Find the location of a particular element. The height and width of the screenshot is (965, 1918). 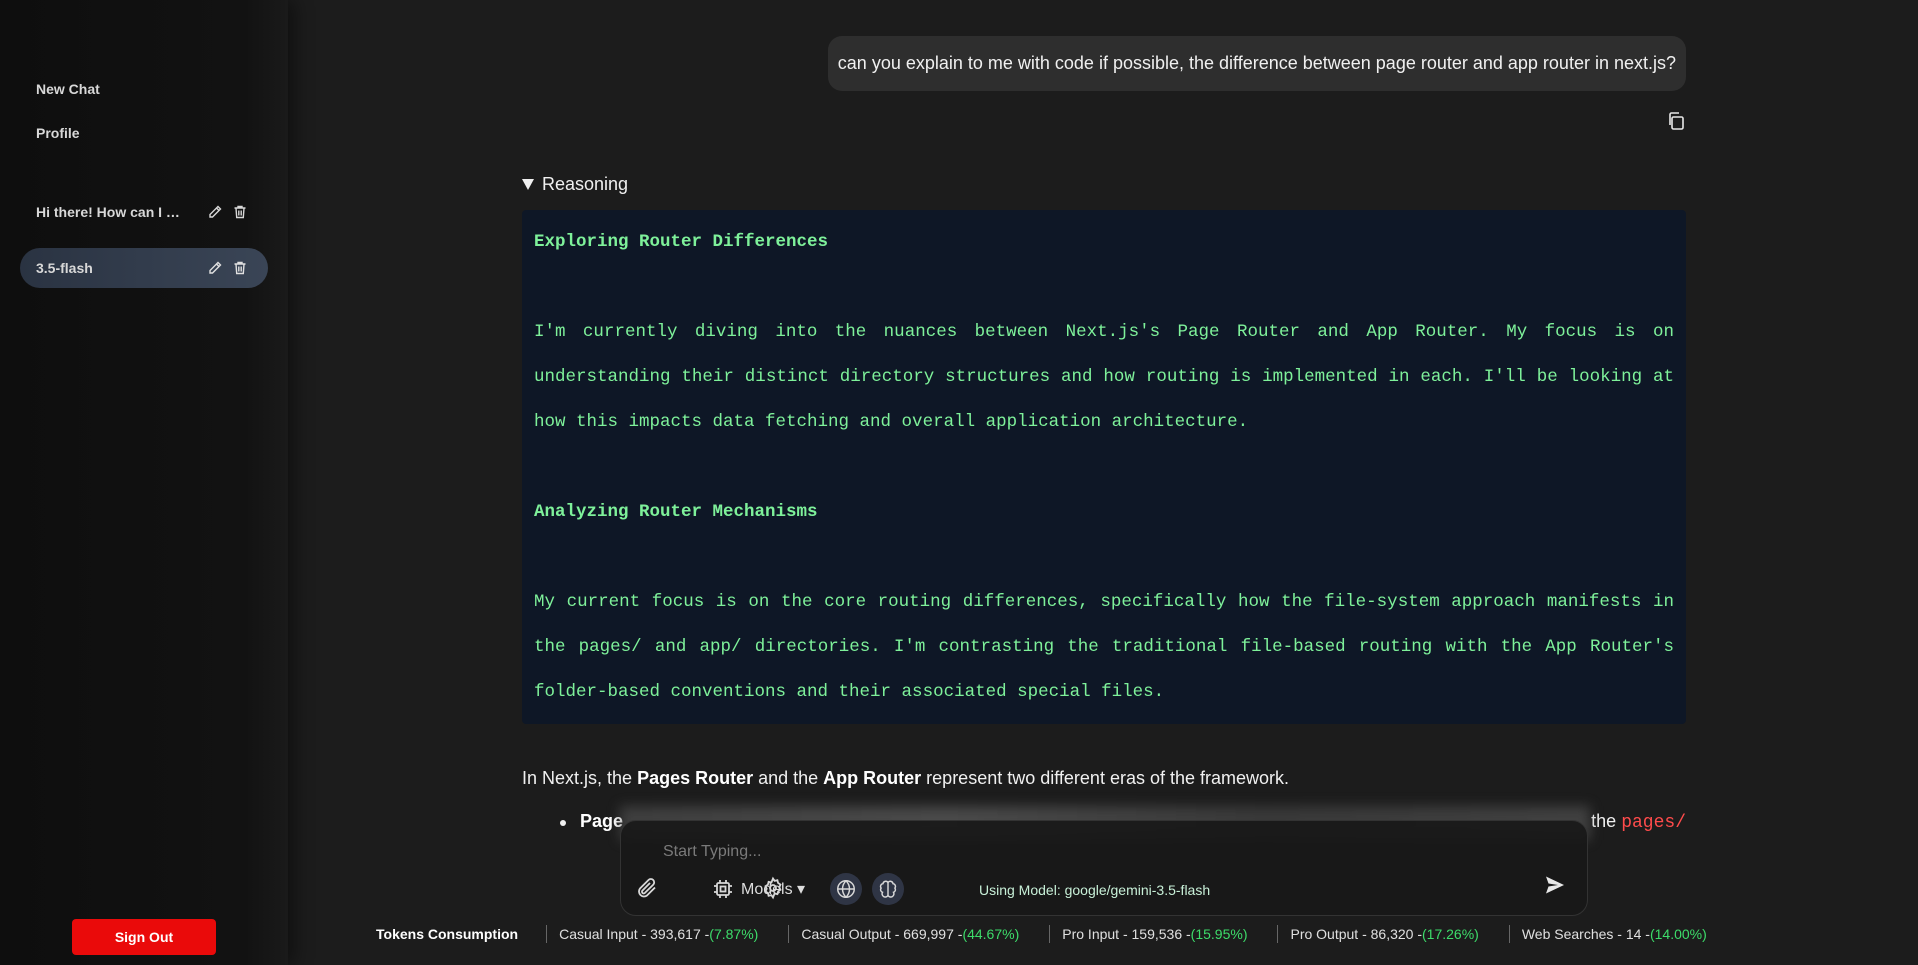

reasoning-summary-label: Reasoning is located at coordinates (585, 184).